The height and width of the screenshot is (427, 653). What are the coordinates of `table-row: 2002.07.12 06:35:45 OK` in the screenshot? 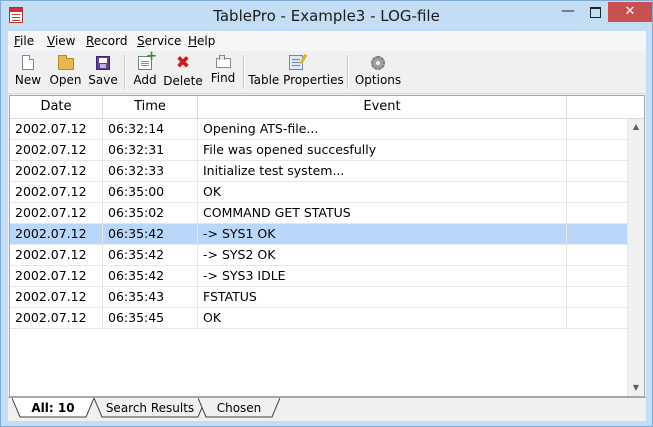 It's located at (319, 318).